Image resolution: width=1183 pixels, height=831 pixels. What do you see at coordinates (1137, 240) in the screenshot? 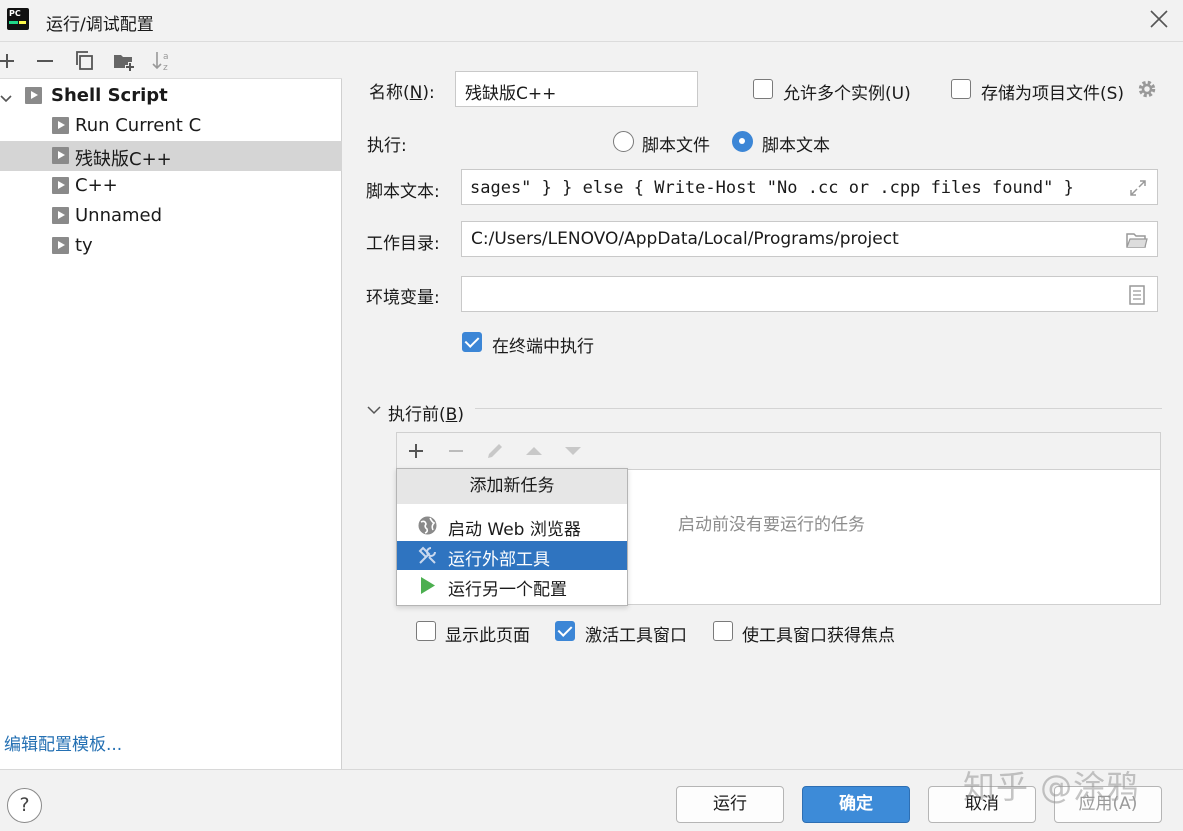
I see `folder-icon` at bounding box center [1137, 240].